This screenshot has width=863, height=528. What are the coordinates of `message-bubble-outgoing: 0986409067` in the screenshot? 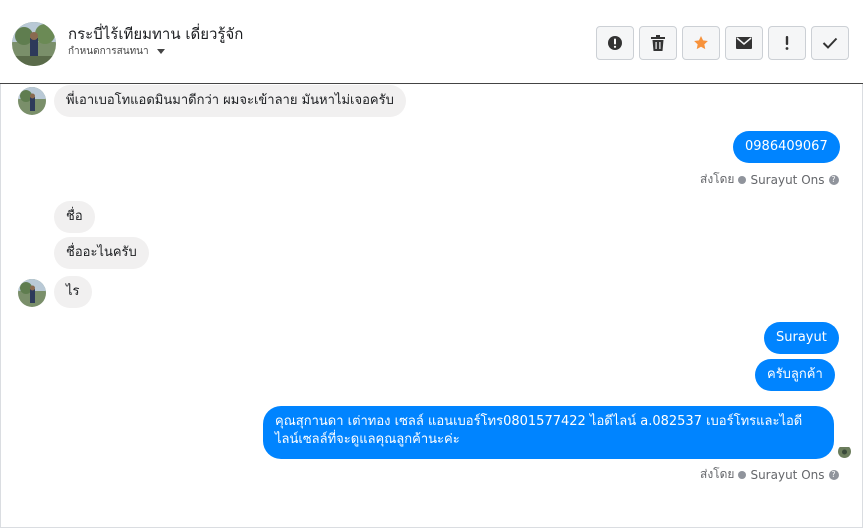 It's located at (786, 147).